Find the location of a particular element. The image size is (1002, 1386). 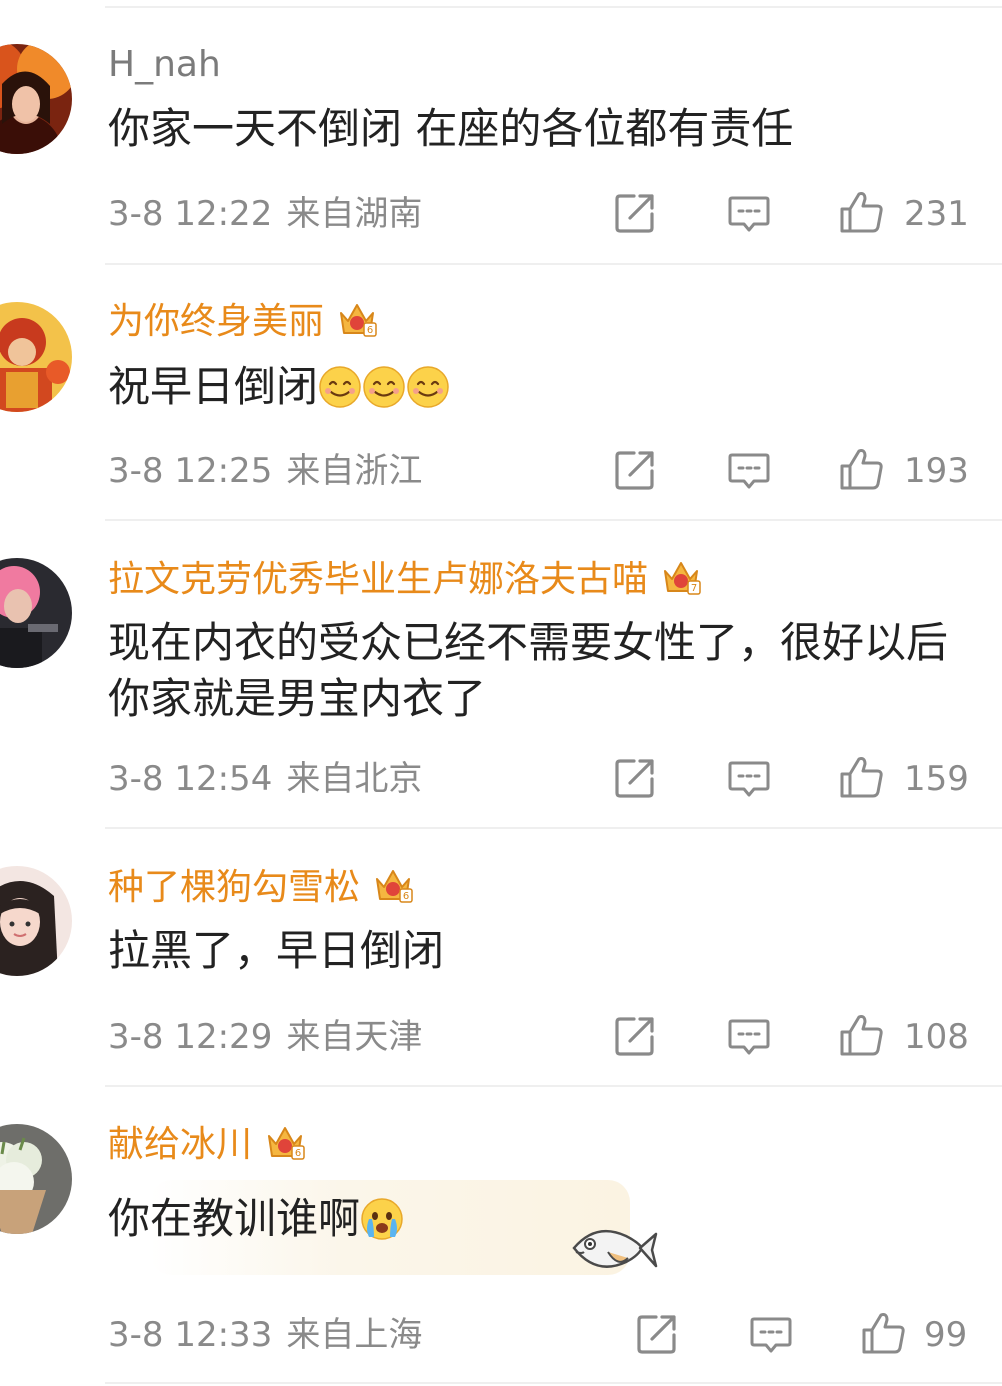

comment-text-content: 祝早日倒闭 is located at coordinates (213, 386).